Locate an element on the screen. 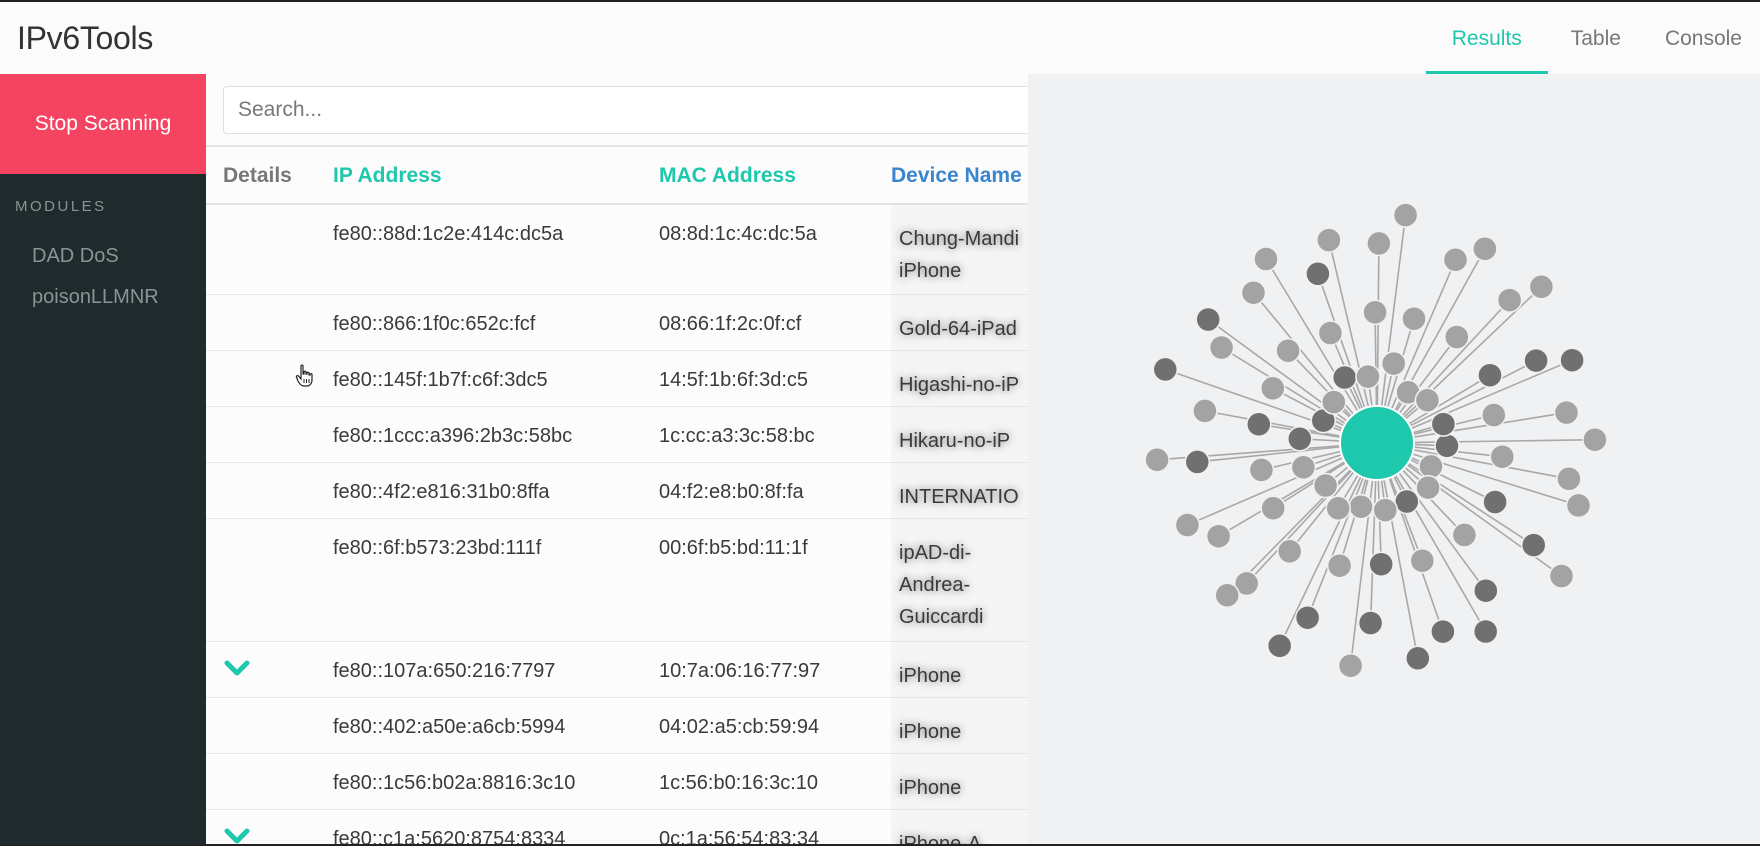  column-header-device-name: Device Name is located at coordinates (959, 176).